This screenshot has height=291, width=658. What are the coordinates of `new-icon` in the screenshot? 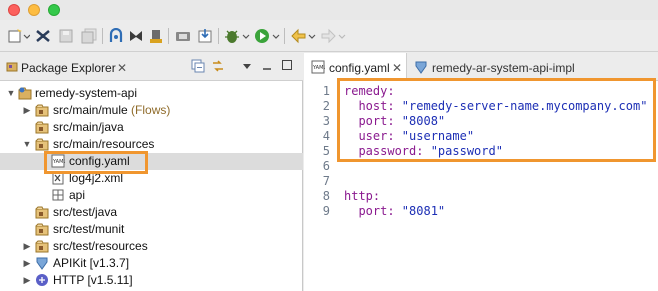 It's located at (19, 36).